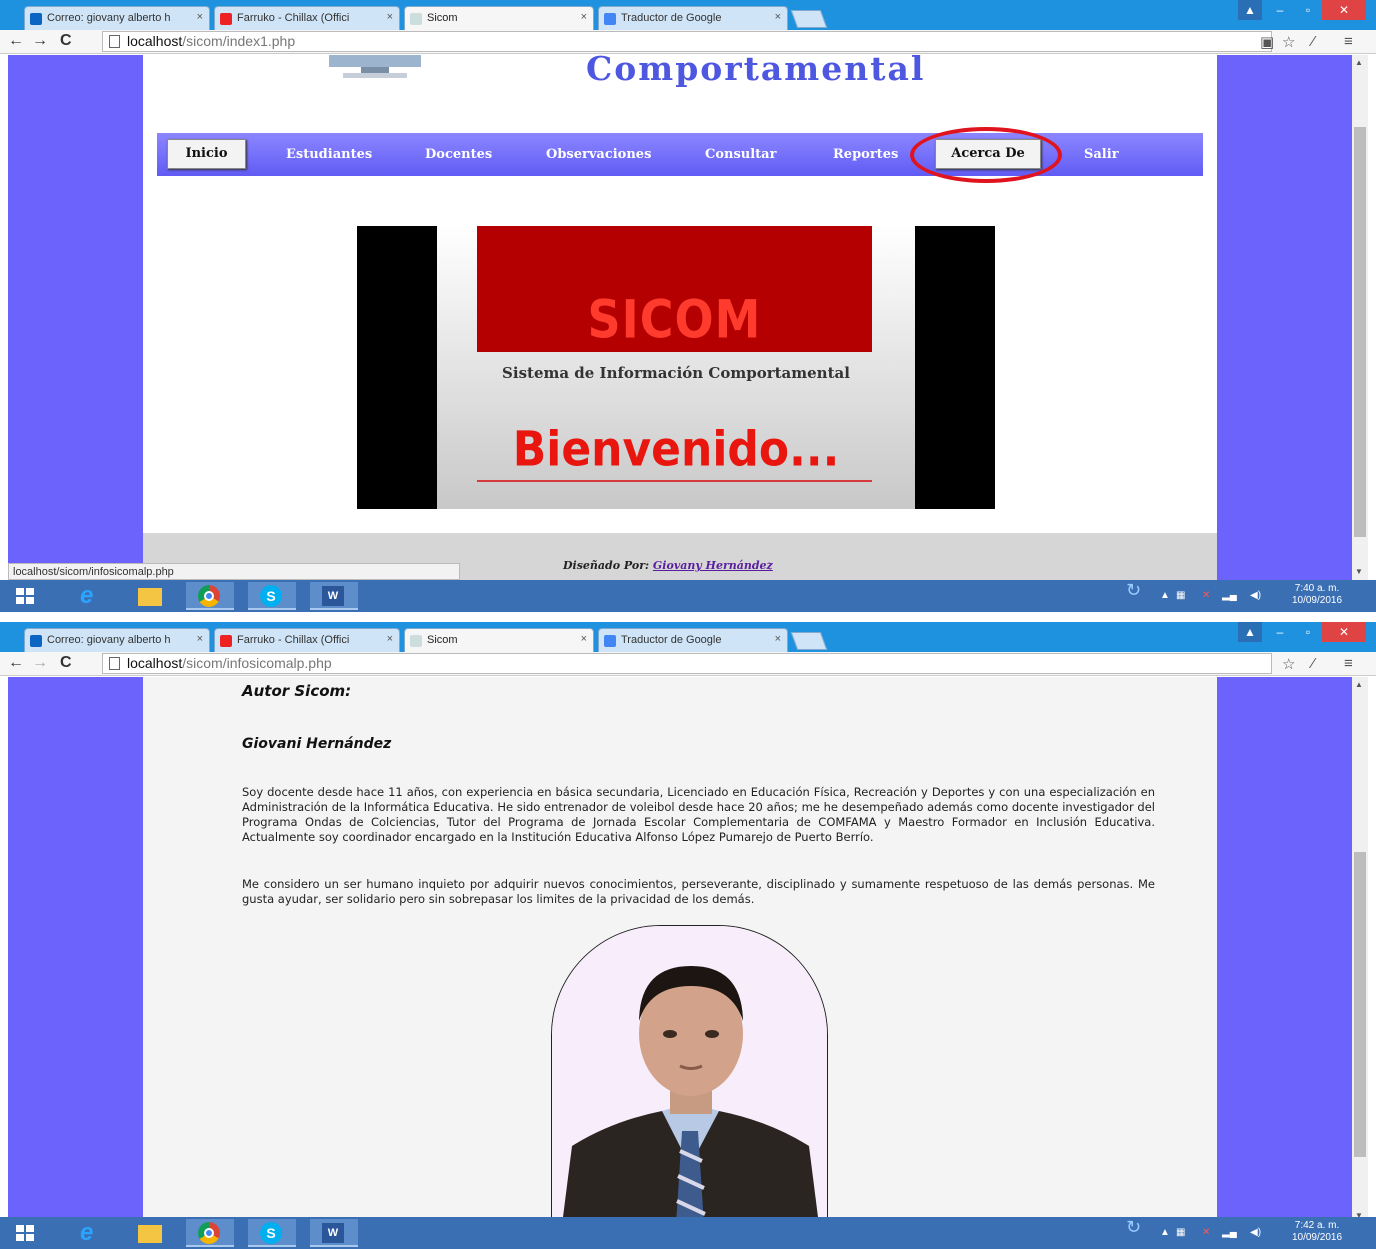 This screenshot has height=1249, width=1376. I want to click on menu-estudiantes: Estudiantes, so click(329, 154).